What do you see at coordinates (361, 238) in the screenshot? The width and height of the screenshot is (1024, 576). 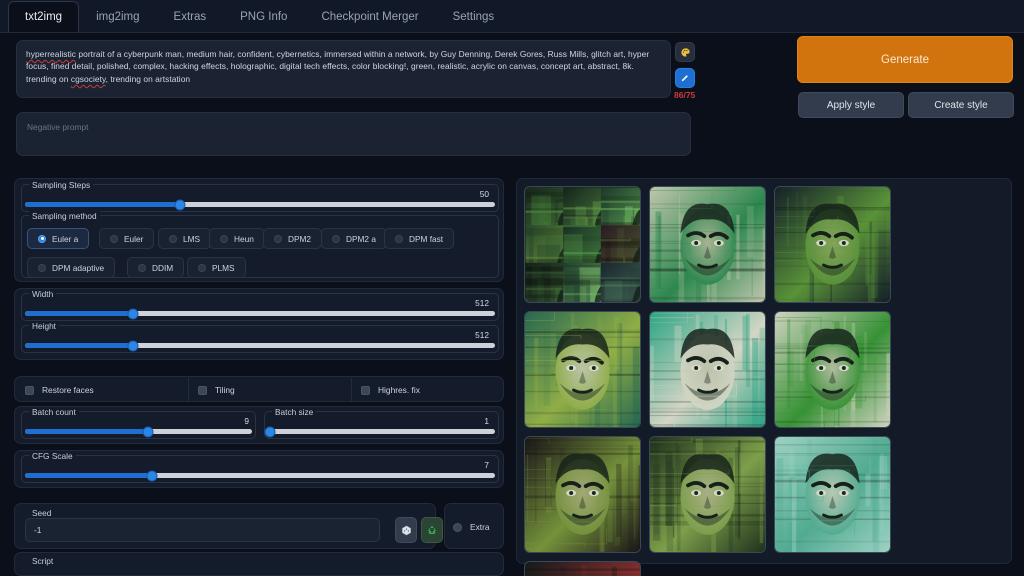 I see `sampler-label: DPM2 a` at bounding box center [361, 238].